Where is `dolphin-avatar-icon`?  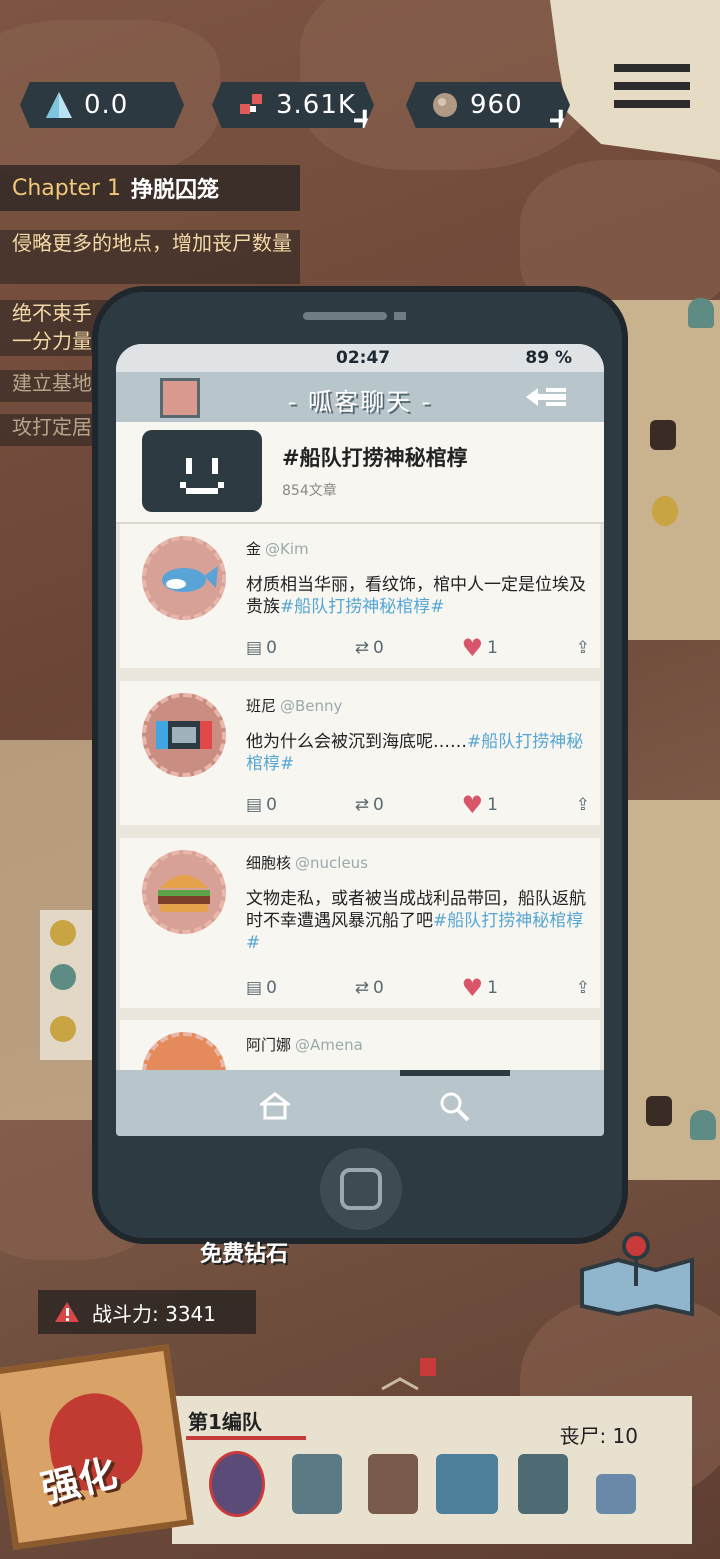 dolphin-avatar-icon is located at coordinates (184, 578).